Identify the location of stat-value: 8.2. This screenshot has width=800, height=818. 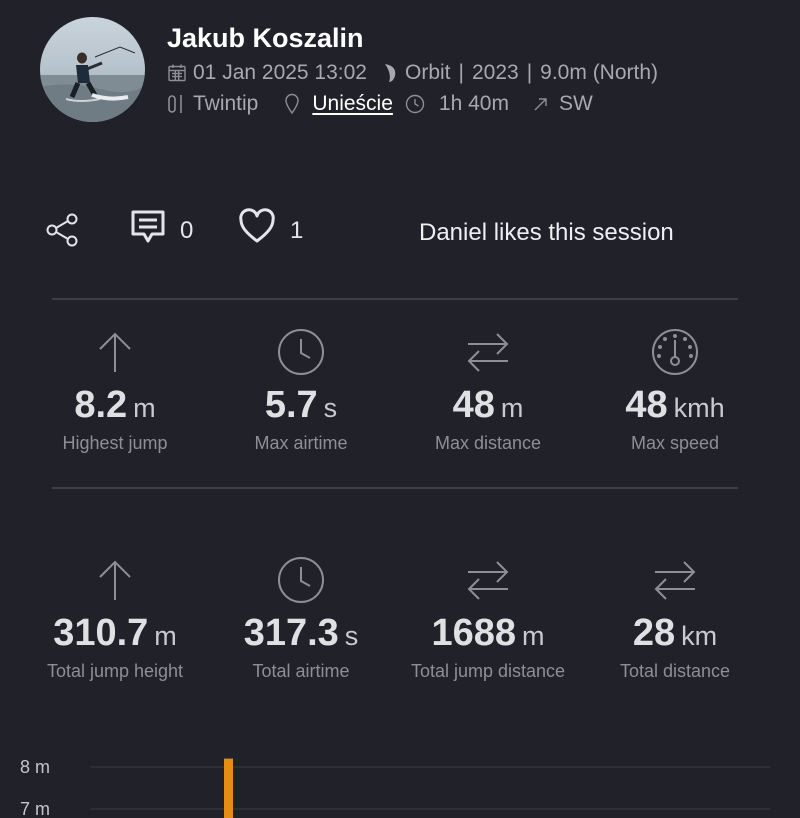
(101, 405).